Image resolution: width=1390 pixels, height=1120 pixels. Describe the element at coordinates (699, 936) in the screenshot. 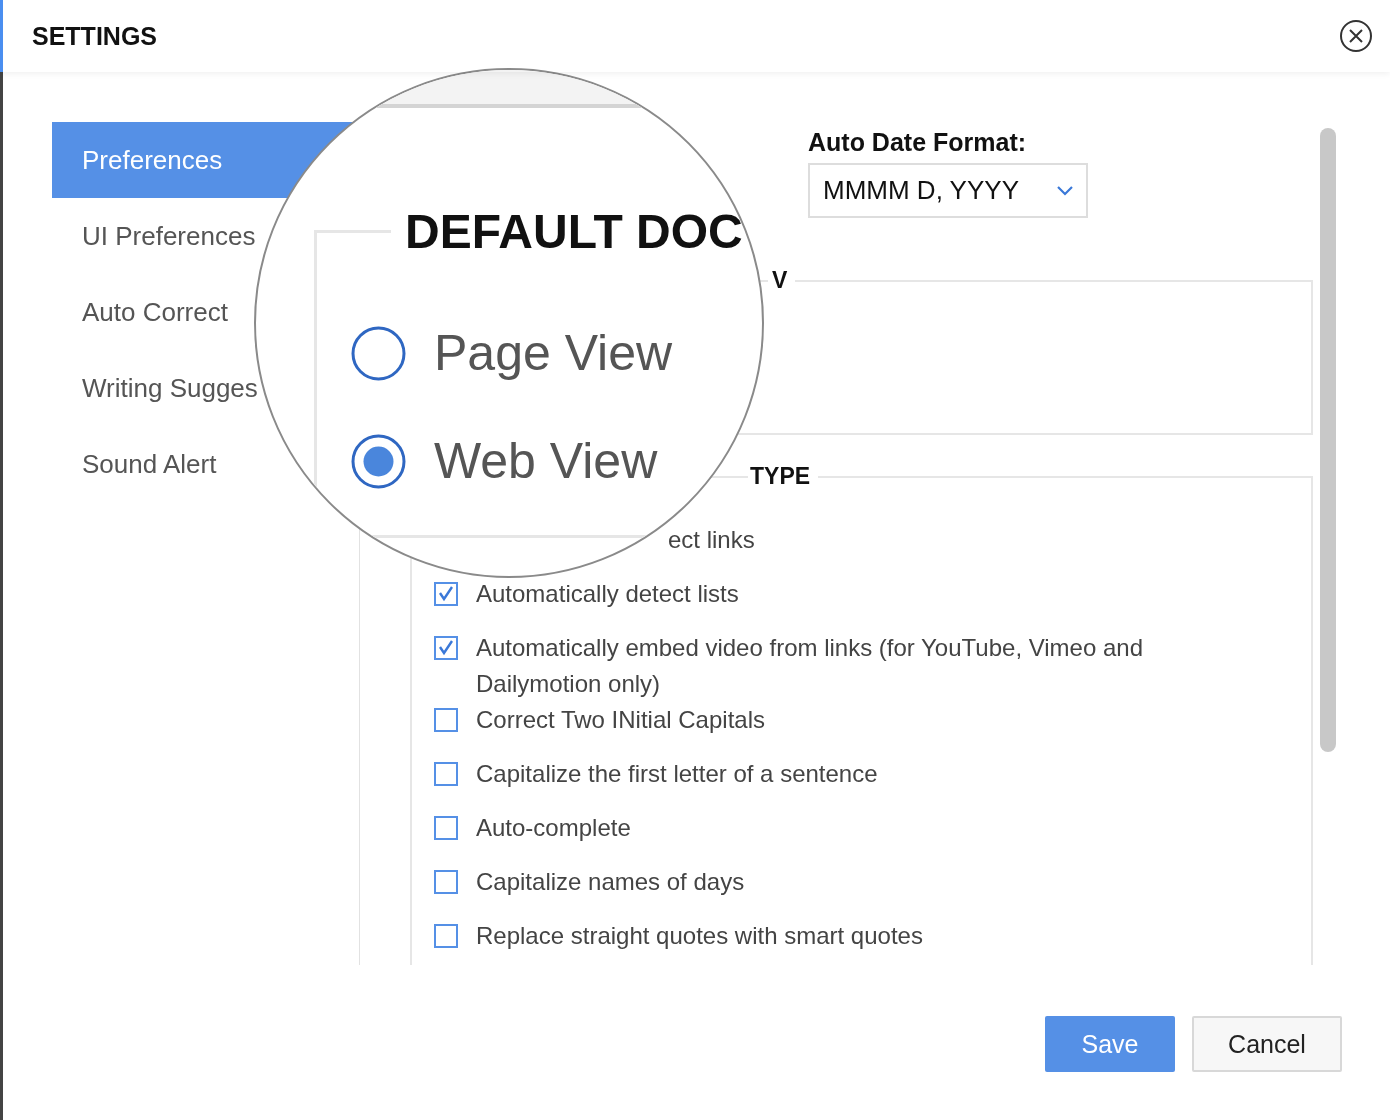

I see `option-label: Replace straight quotes with smart quotes` at that location.